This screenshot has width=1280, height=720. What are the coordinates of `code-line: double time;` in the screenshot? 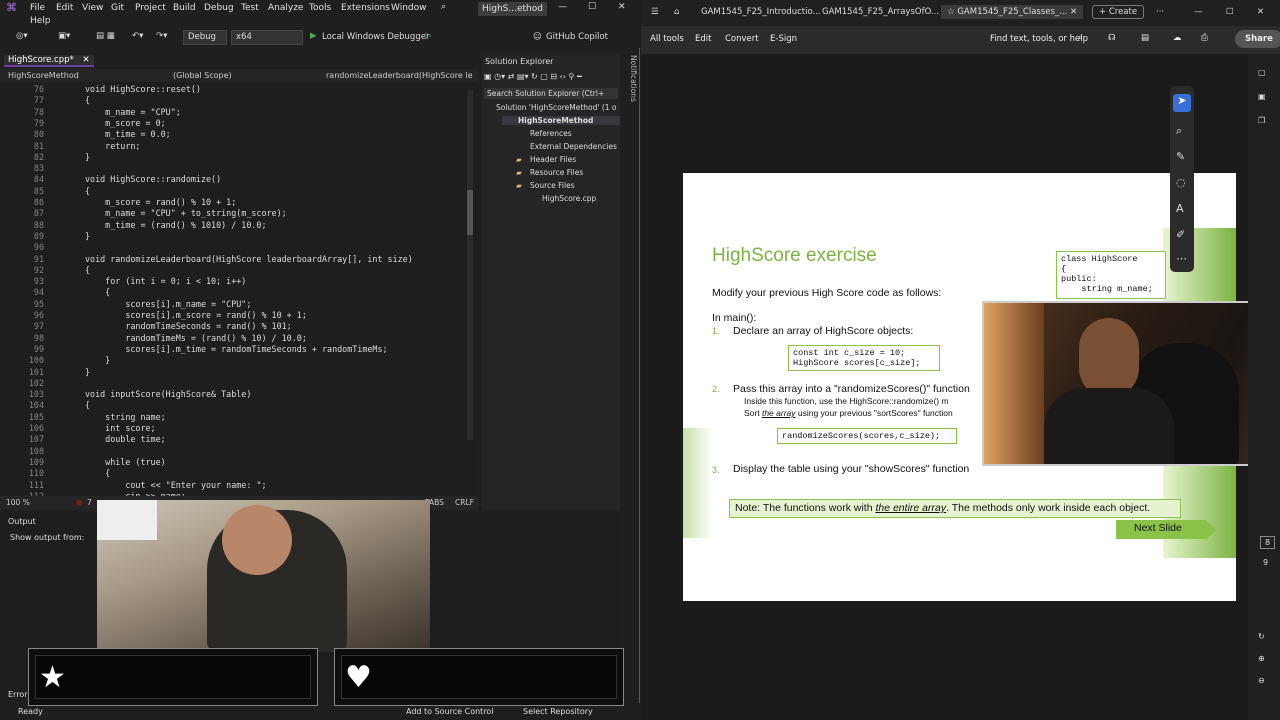 It's located at (125, 439).